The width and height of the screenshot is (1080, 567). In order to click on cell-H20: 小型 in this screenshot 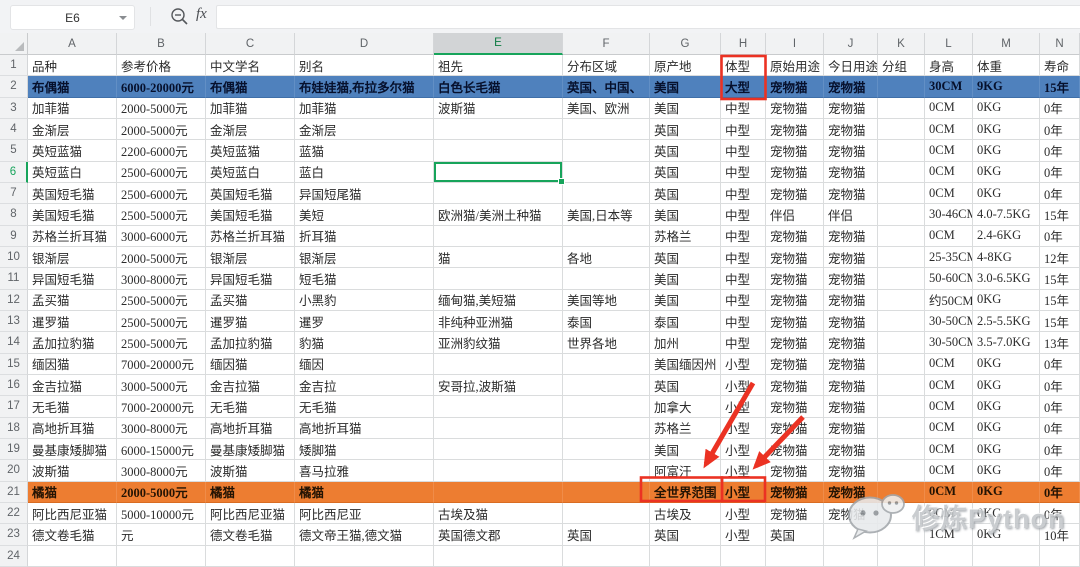, I will do `click(743, 471)`.